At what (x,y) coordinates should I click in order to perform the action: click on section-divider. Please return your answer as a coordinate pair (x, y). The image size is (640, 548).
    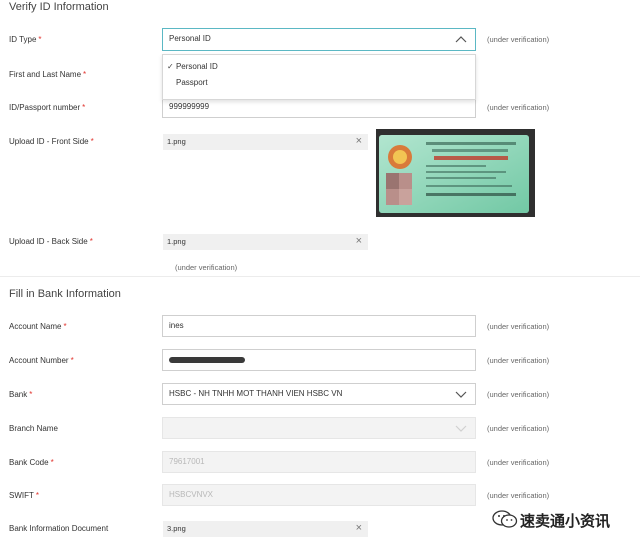
    Looking at the image, I should click on (320, 276).